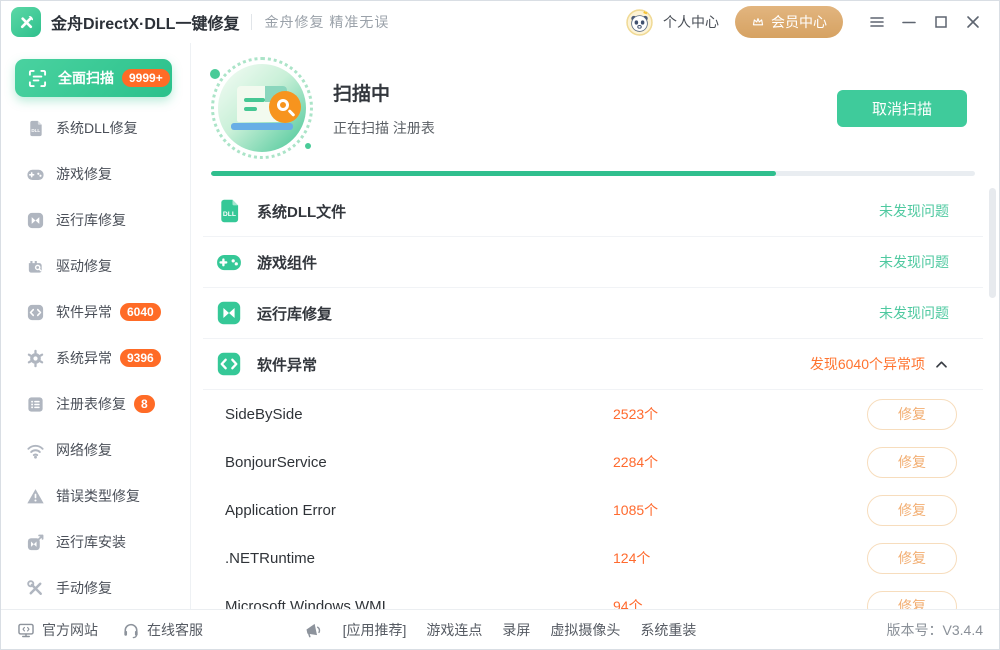  I want to click on scrollbar, so click(992, 243).